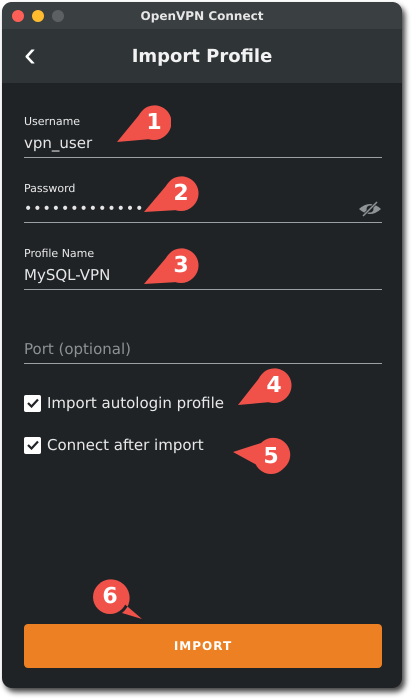  I want to click on page-title: Import Profile, so click(202, 56).